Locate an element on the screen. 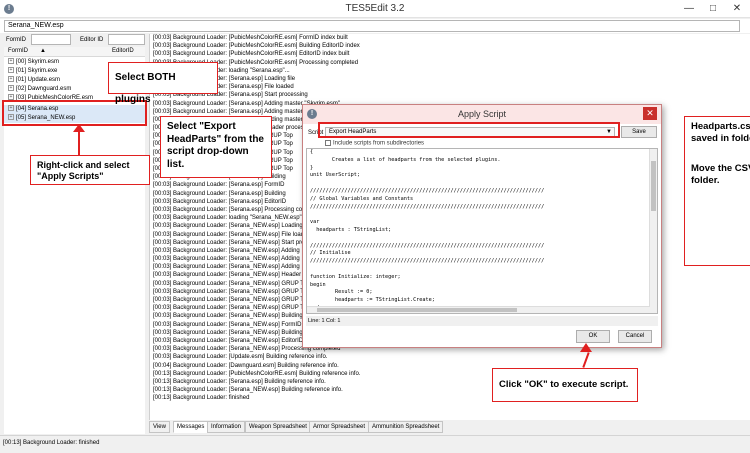  editor-vertical-scrollbar is located at coordinates (653, 231).